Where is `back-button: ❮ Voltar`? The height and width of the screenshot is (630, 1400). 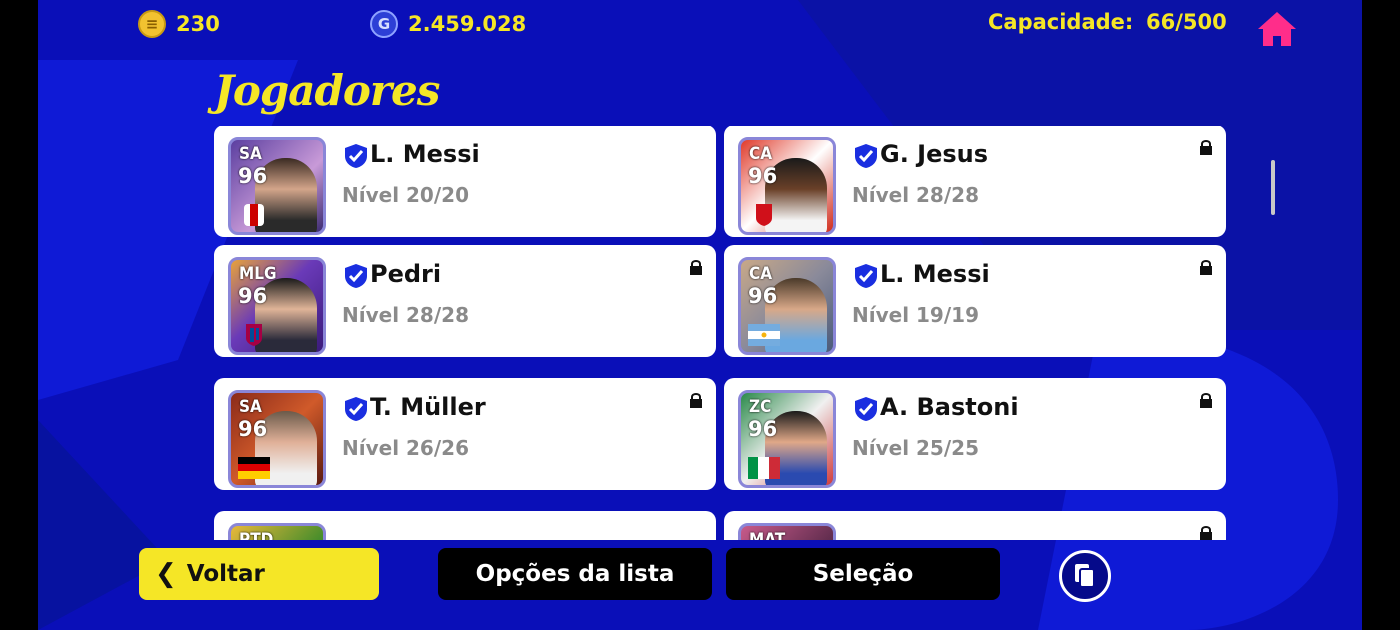
back-button: ❮ Voltar is located at coordinates (259, 574).